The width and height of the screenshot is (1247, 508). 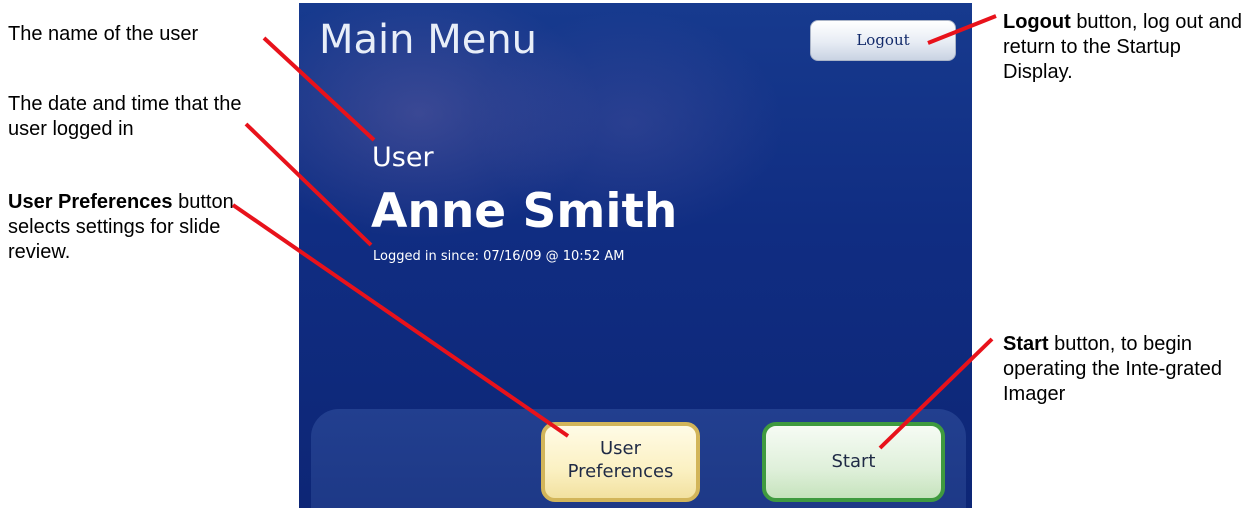 I want to click on leader-line-user-preferences, so click(x=400, y=320).